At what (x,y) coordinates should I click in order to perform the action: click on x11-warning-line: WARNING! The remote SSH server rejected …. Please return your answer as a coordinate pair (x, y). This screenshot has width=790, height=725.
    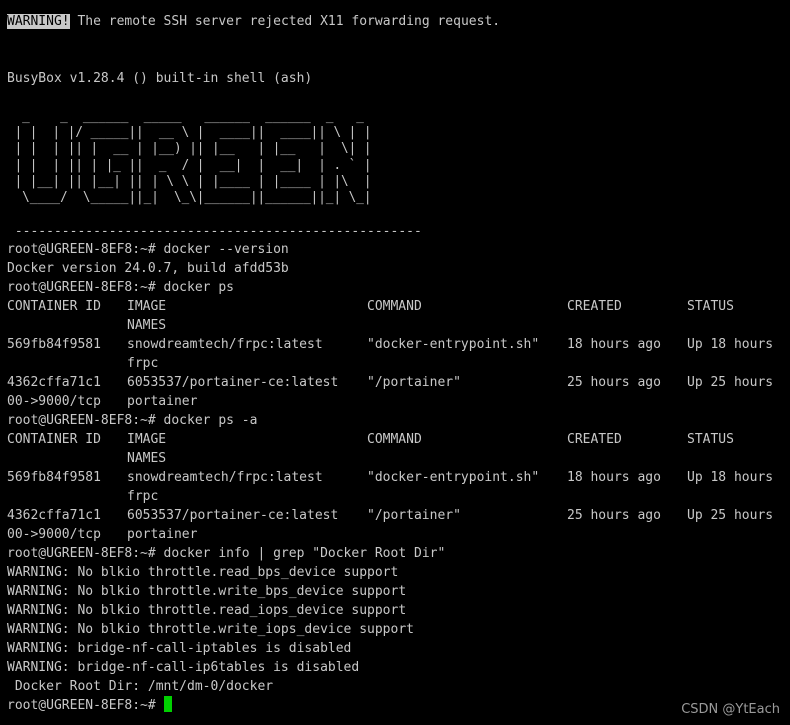
    Looking at the image, I should click on (253, 21).